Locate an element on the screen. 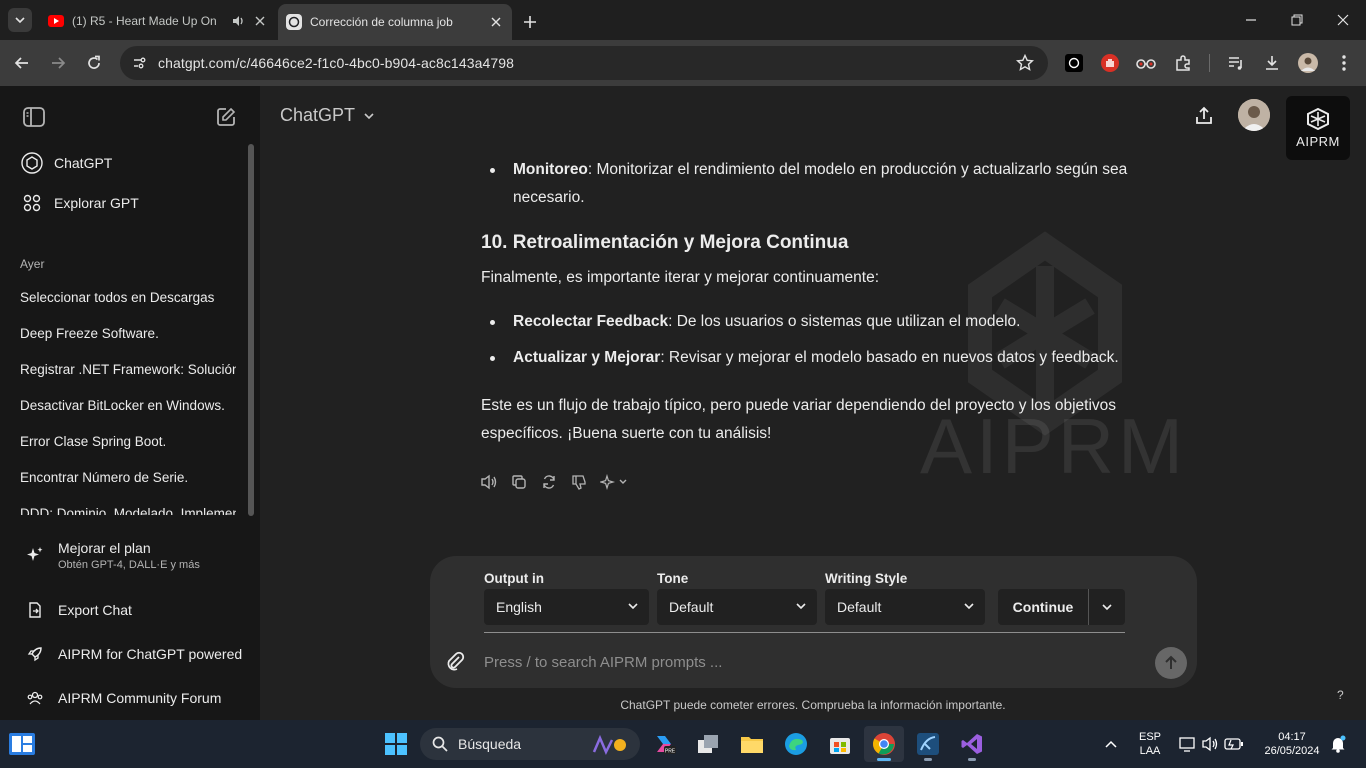 The height and width of the screenshot is (768, 1366). tab-title: Corrección de columna job is located at coordinates (381, 22).